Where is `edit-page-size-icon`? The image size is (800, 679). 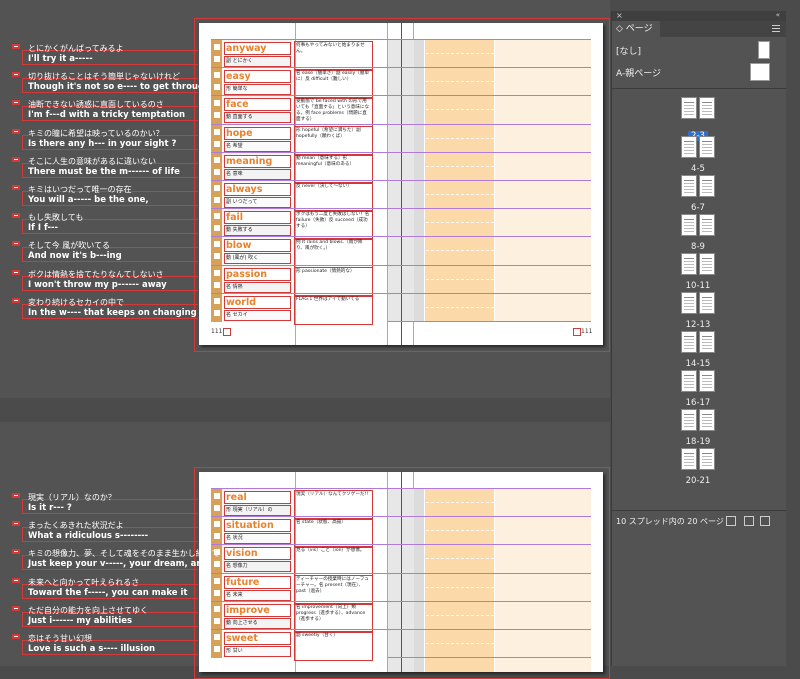
edit-page-size-icon is located at coordinates (731, 521).